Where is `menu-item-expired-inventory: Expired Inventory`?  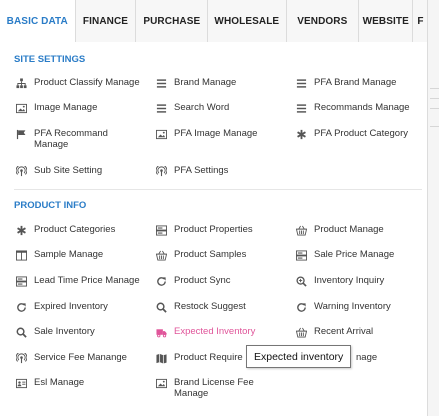 menu-item-expired-inventory: Expired Inventory is located at coordinates (81, 307).